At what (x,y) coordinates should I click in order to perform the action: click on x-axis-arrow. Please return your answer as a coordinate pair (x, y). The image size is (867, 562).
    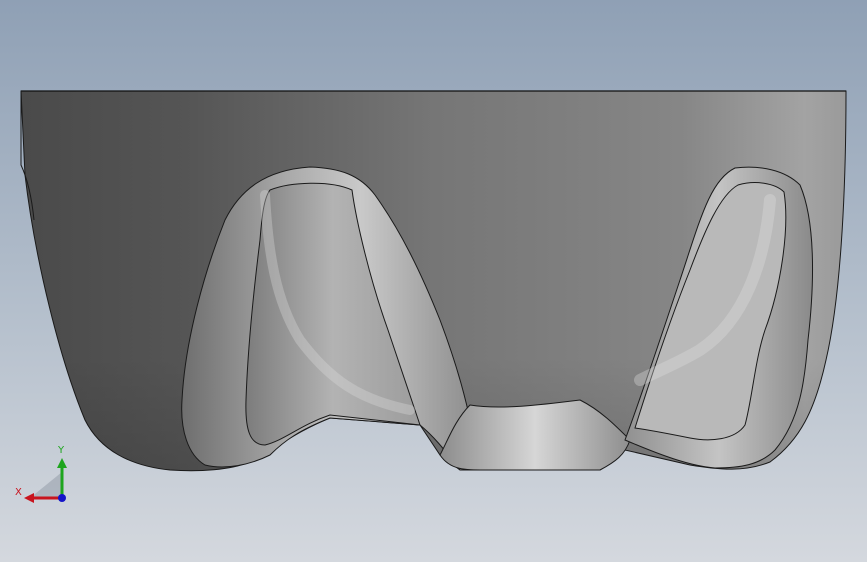
    Looking at the image, I should click on (29, 498).